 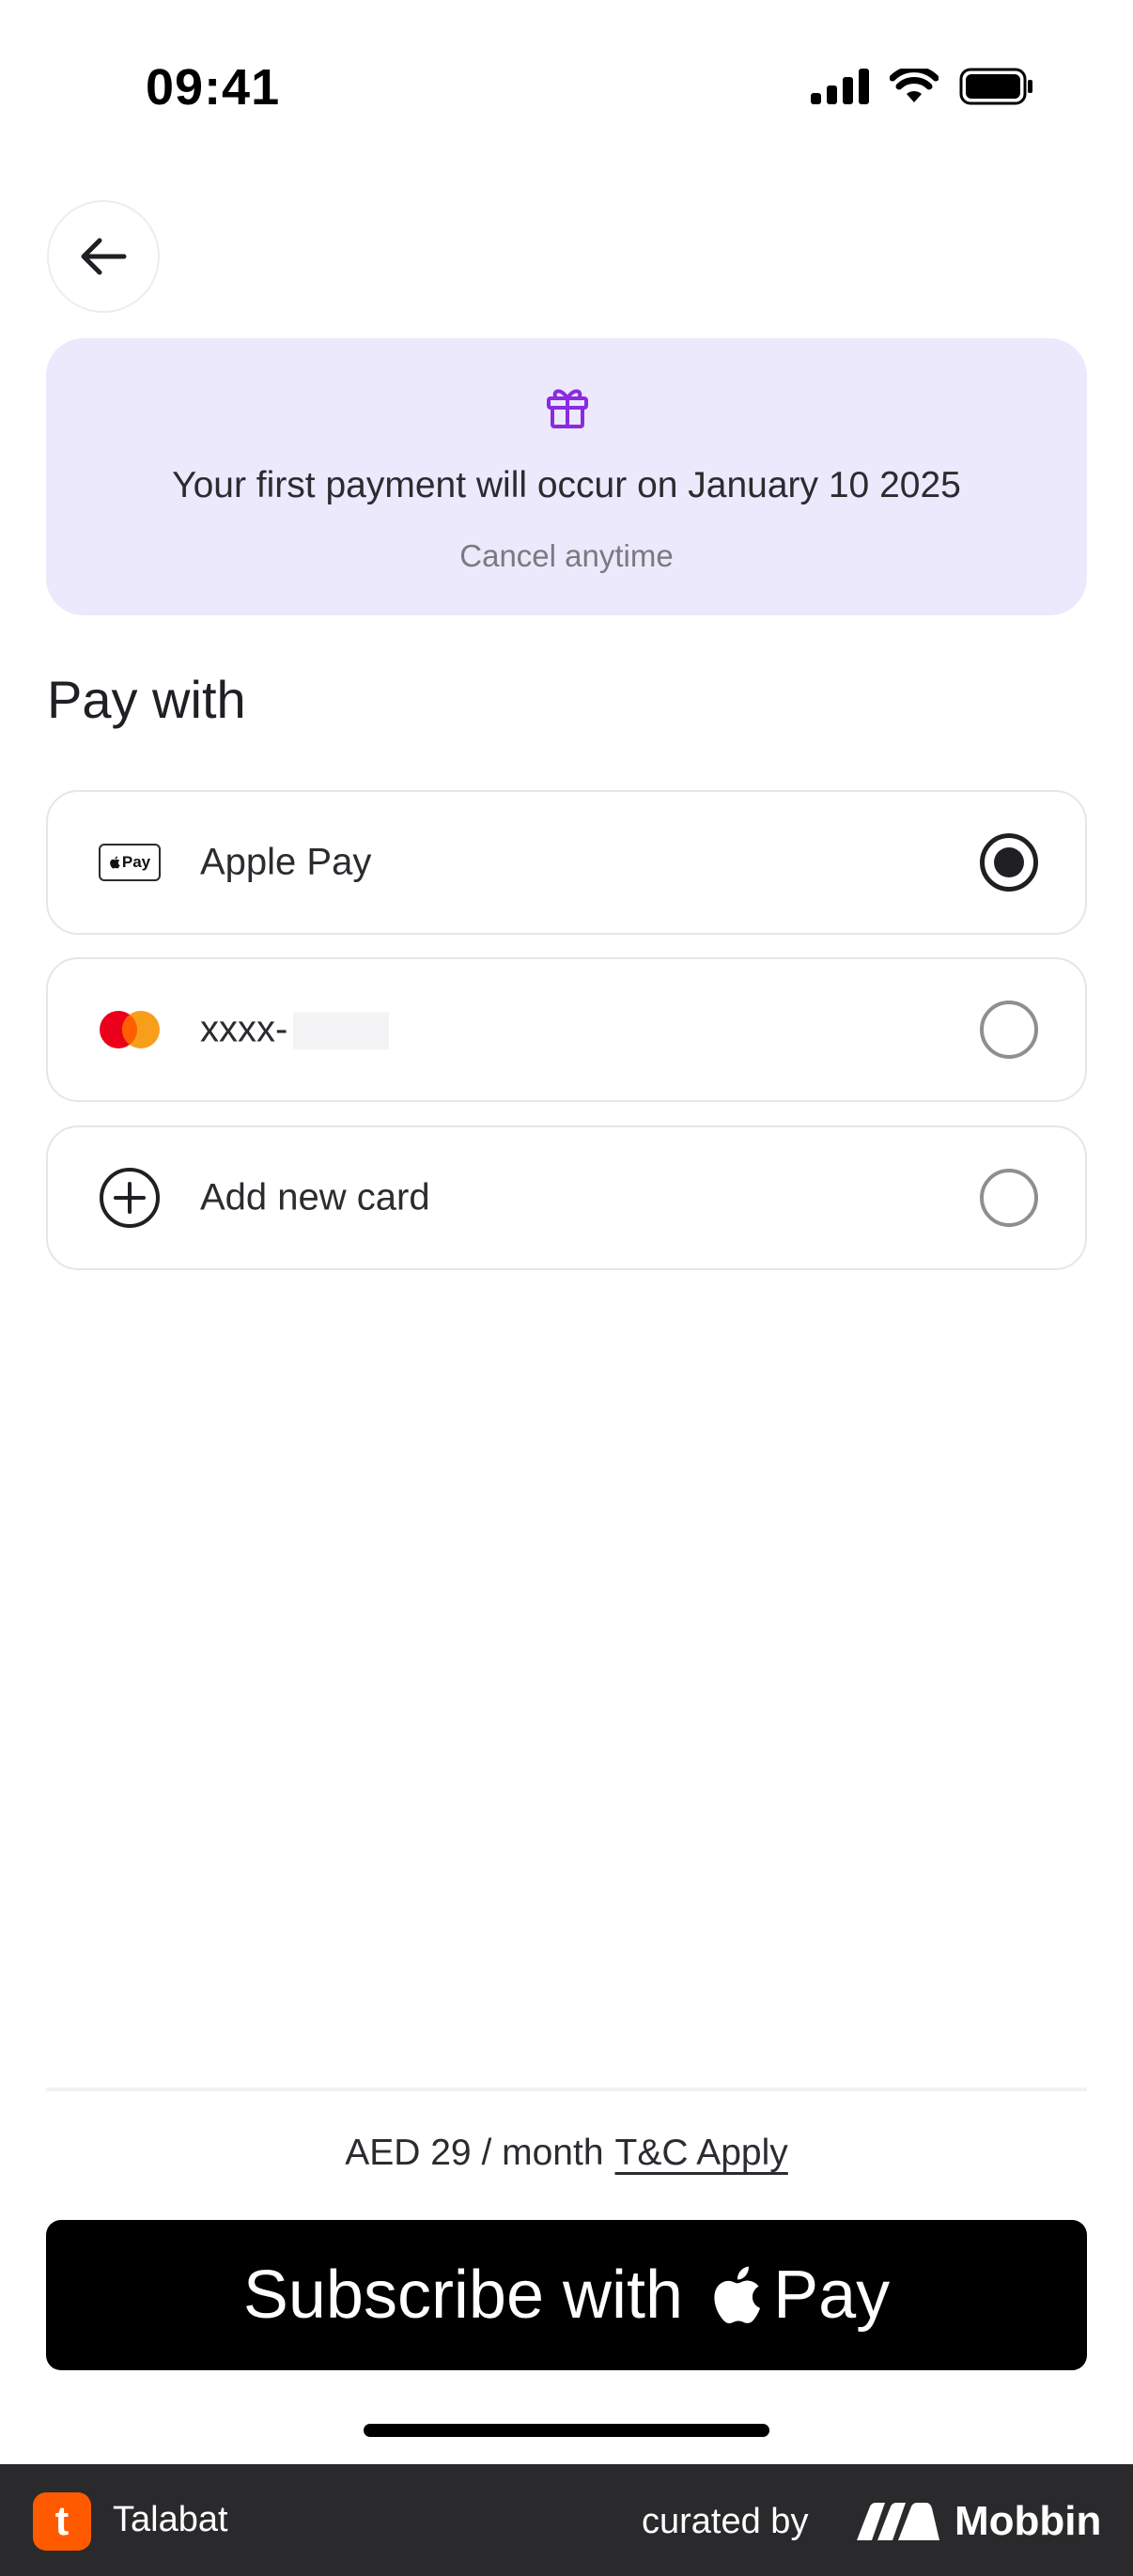 I want to click on apple-pay-radio, so click(x=1009, y=863).